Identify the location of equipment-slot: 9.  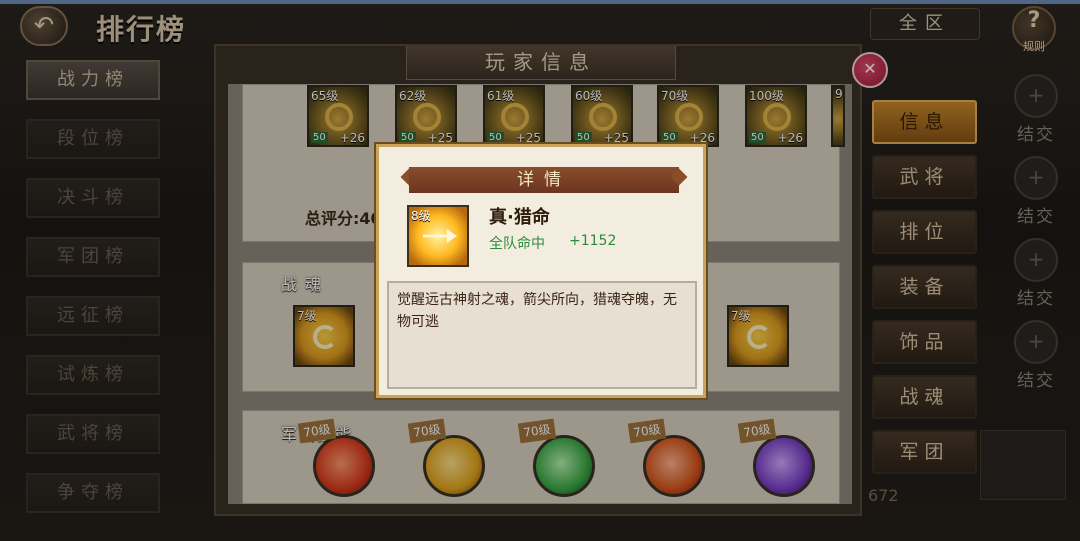
(838, 116).